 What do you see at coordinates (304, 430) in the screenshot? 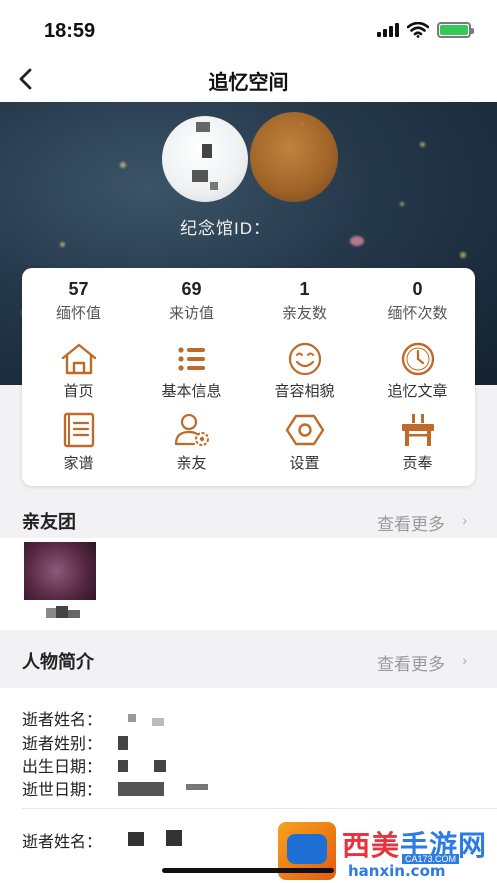
I see `hex-nut-icon` at bounding box center [304, 430].